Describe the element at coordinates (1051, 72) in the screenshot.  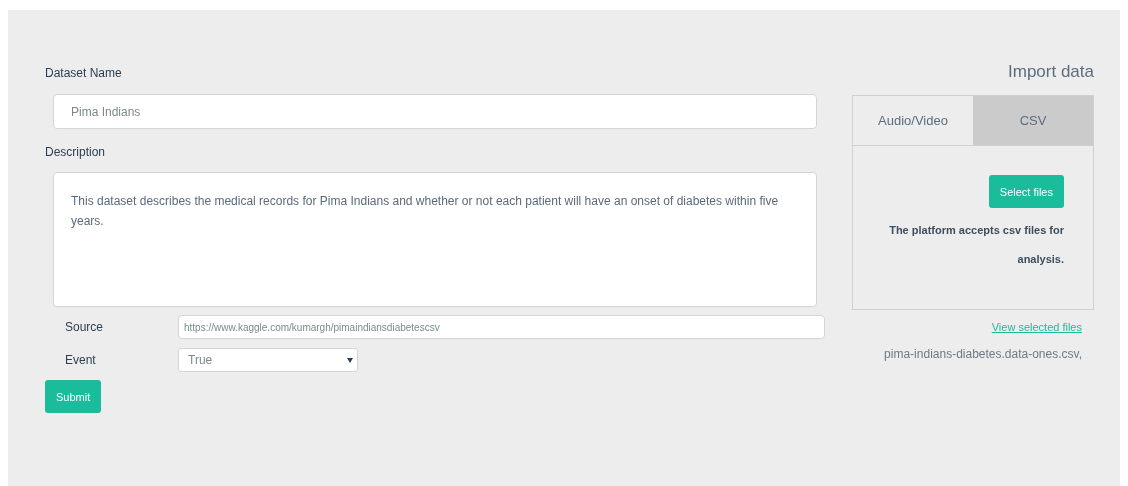
I see `section-title: Import data` at that location.